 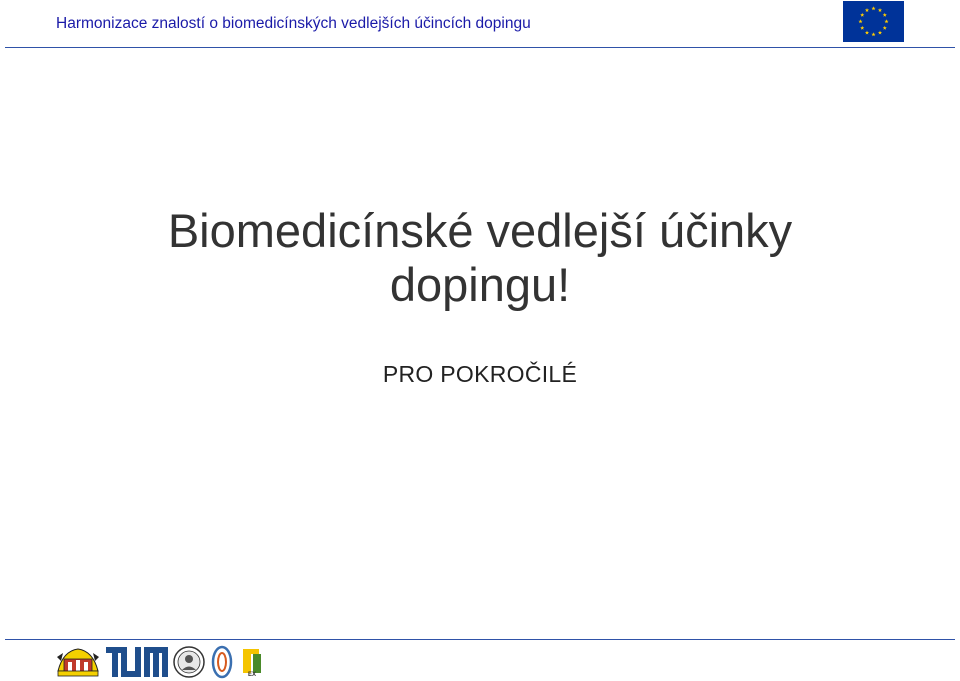 What do you see at coordinates (222, 662) in the screenshot?
I see `oval-emblem-logo` at bounding box center [222, 662].